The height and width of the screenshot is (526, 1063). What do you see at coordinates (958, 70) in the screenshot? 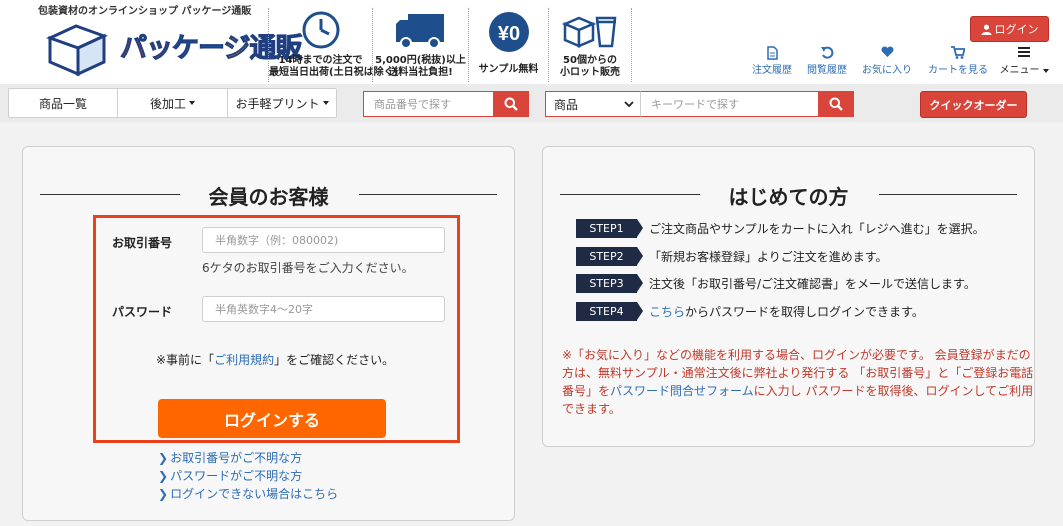
I see `util-label: カートを見る` at bounding box center [958, 70].